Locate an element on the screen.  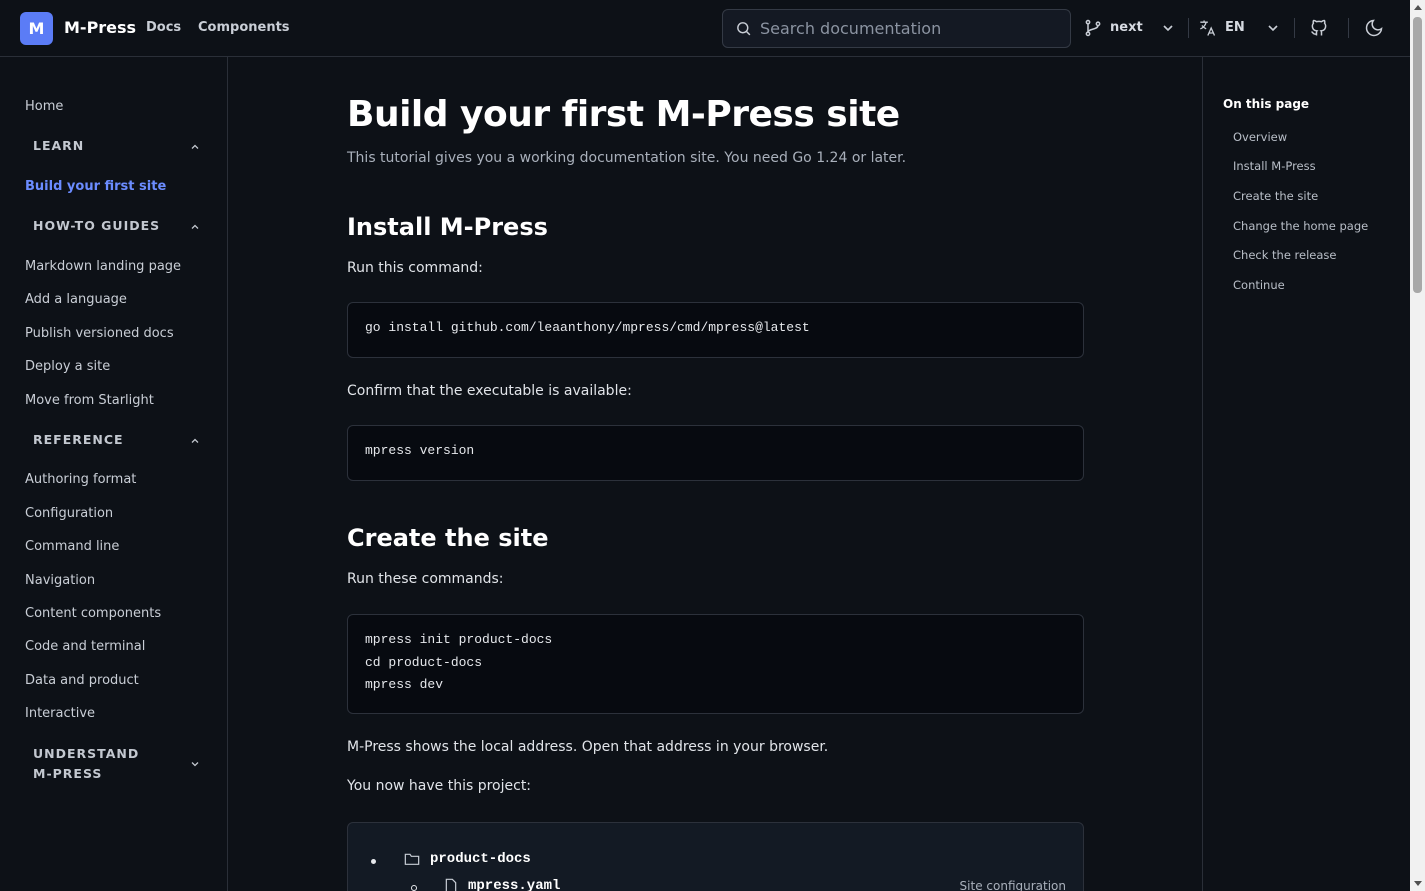
branch-icon is located at coordinates (1093, 28).